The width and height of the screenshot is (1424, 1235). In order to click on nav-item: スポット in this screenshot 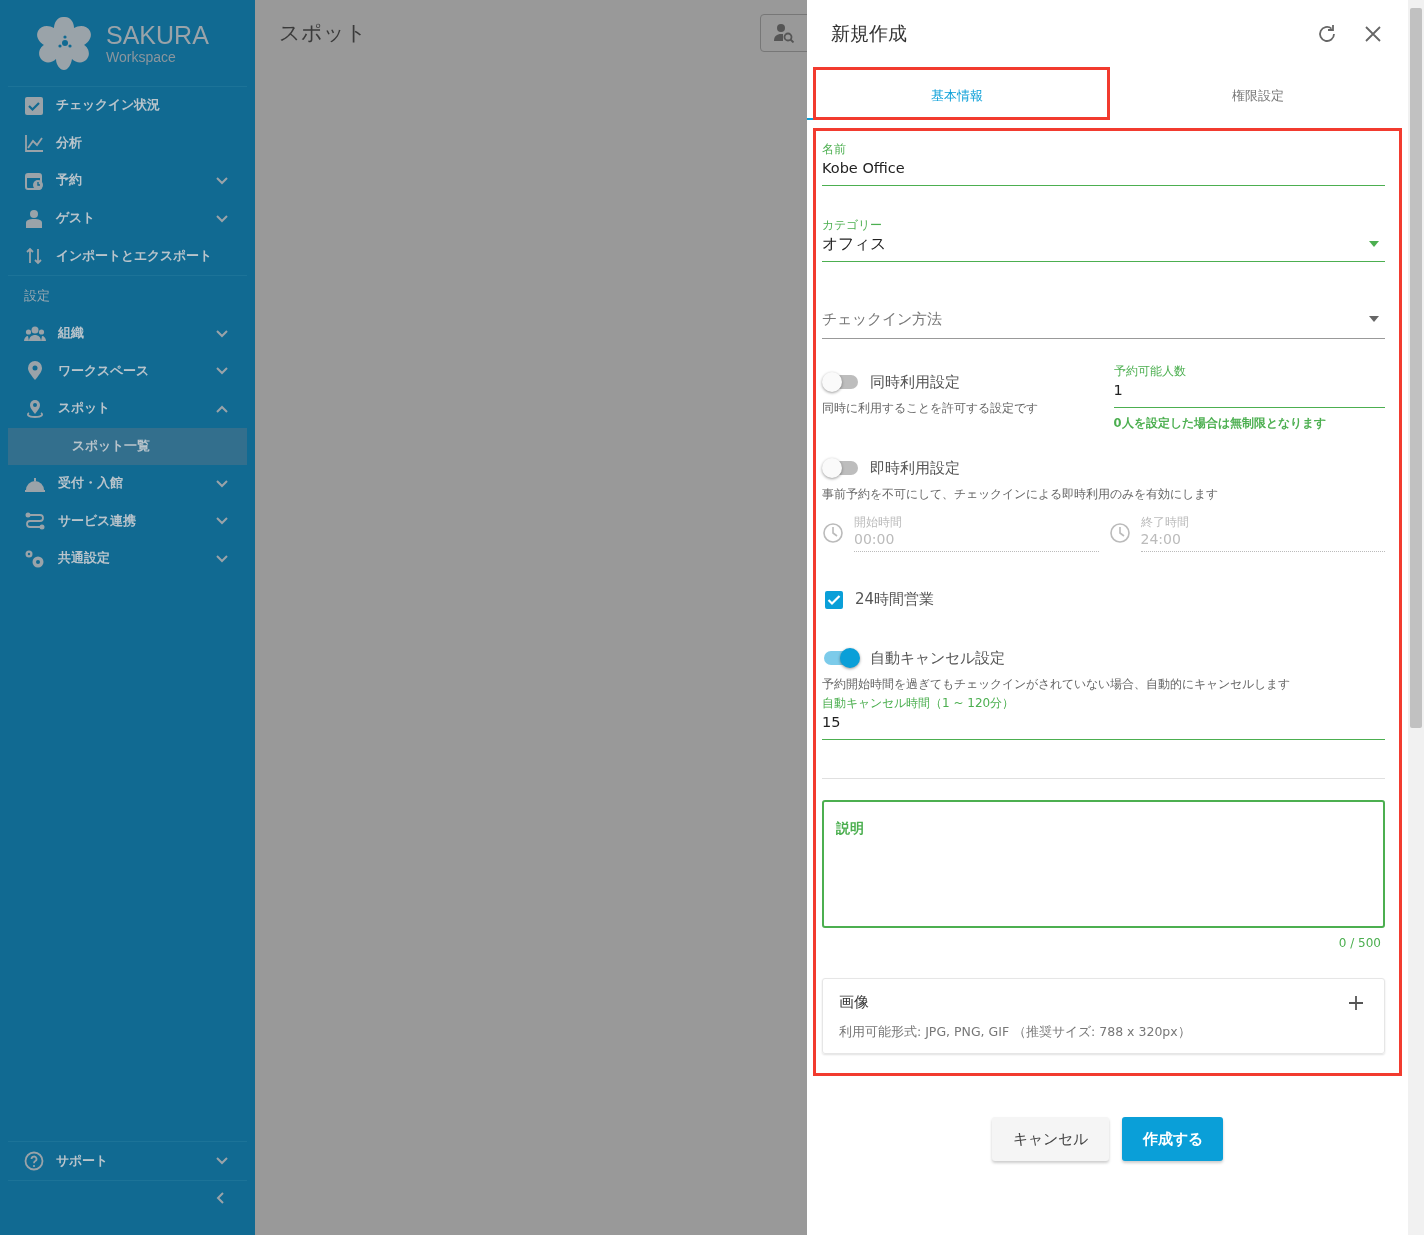, I will do `click(127, 409)`.